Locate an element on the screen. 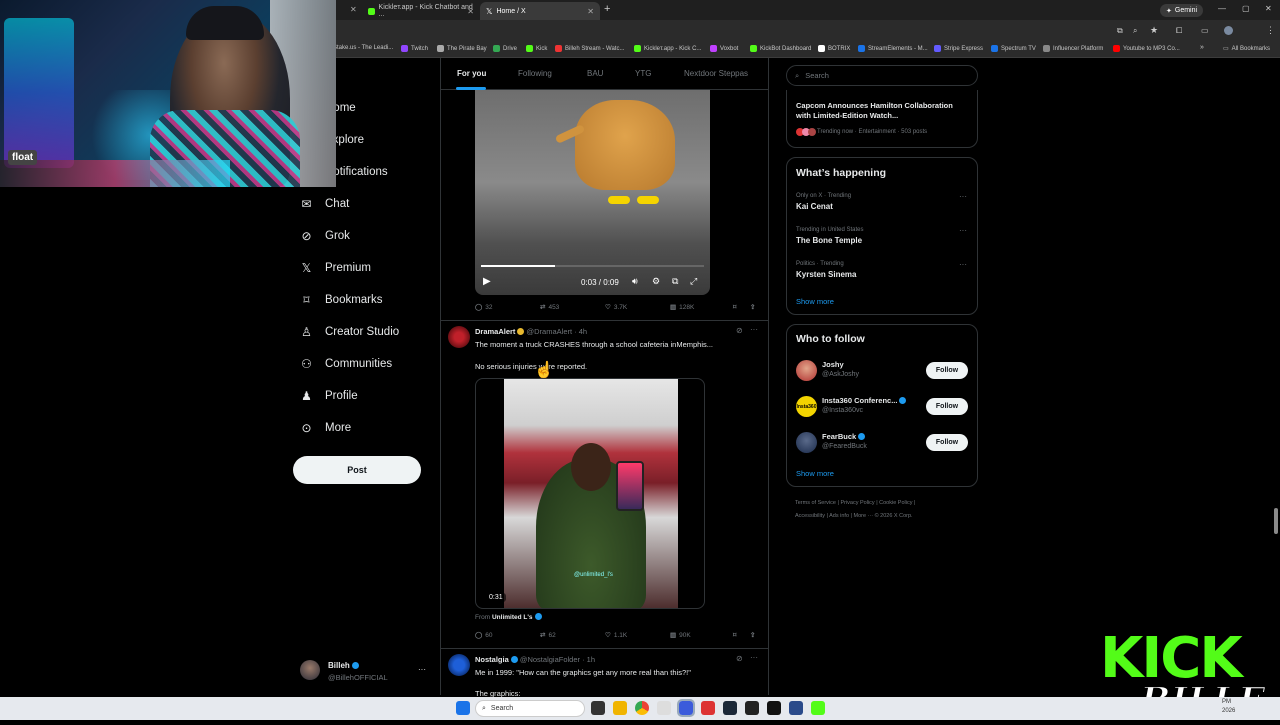 The width and height of the screenshot is (1280, 725). task-view-icon is located at coordinates (598, 708).